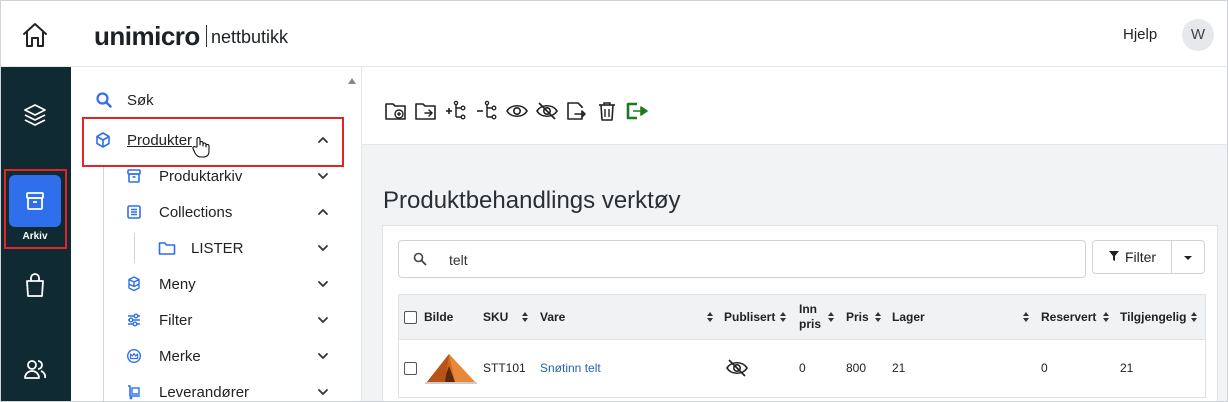 This screenshot has height=402, width=1228. Describe the element at coordinates (35, 35) in the screenshot. I see `home-icon` at that location.